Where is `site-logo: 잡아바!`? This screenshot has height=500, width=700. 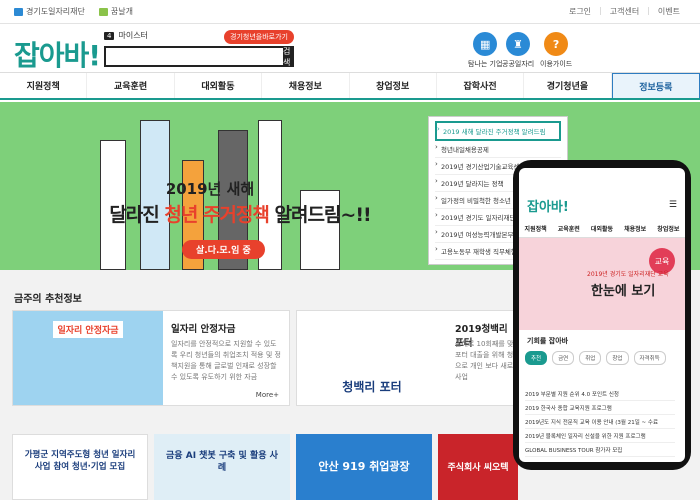
site-logo: 잡아바! is located at coordinates (57, 54).